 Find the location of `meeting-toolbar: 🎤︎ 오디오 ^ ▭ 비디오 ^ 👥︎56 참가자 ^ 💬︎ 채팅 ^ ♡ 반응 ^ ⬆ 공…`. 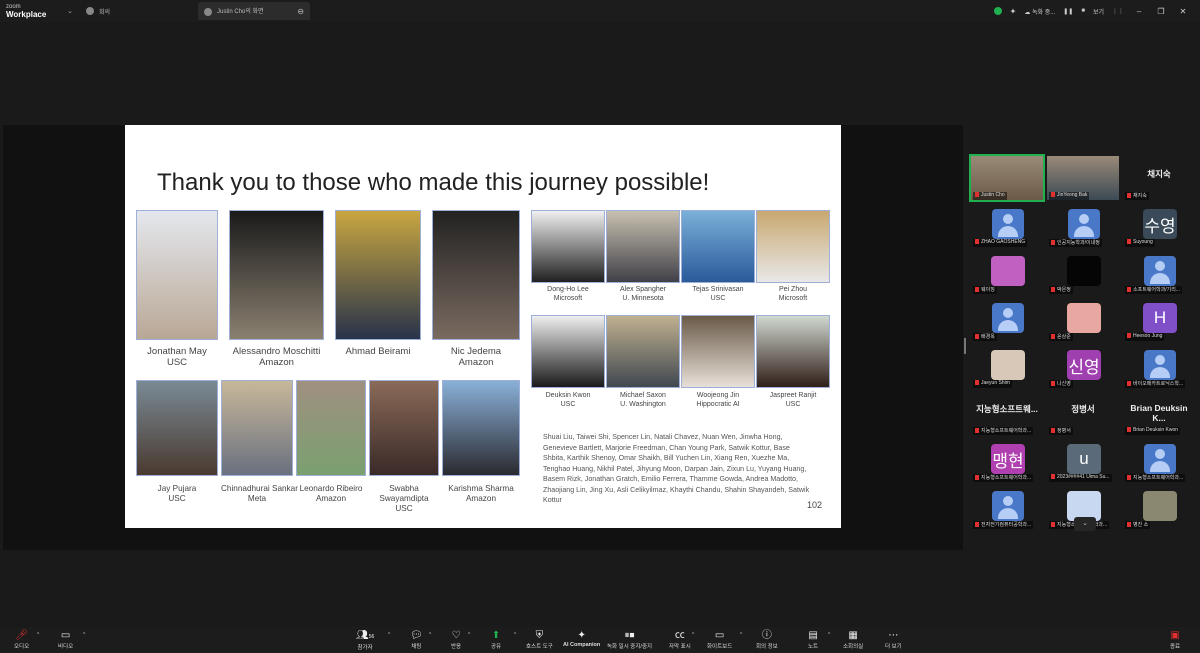

meeting-toolbar: 🎤︎ 오디오 ^ ▭ 비디오 ^ 👥︎56 참가자 ^ 💬︎ 채팅 ^ ♡ 반응 ^ ⬆ 공… is located at coordinates (600, 640).